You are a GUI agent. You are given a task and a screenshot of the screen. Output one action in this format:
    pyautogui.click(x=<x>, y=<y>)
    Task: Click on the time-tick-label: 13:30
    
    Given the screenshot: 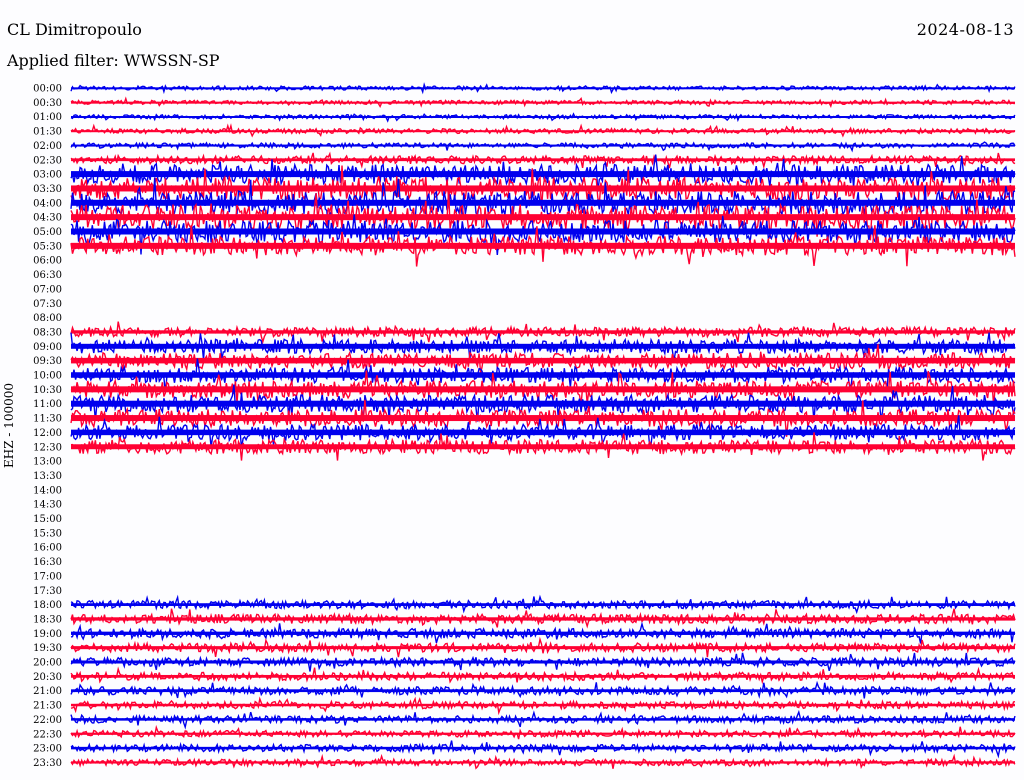 What is the action you would take?
    pyautogui.click(x=47, y=476)
    